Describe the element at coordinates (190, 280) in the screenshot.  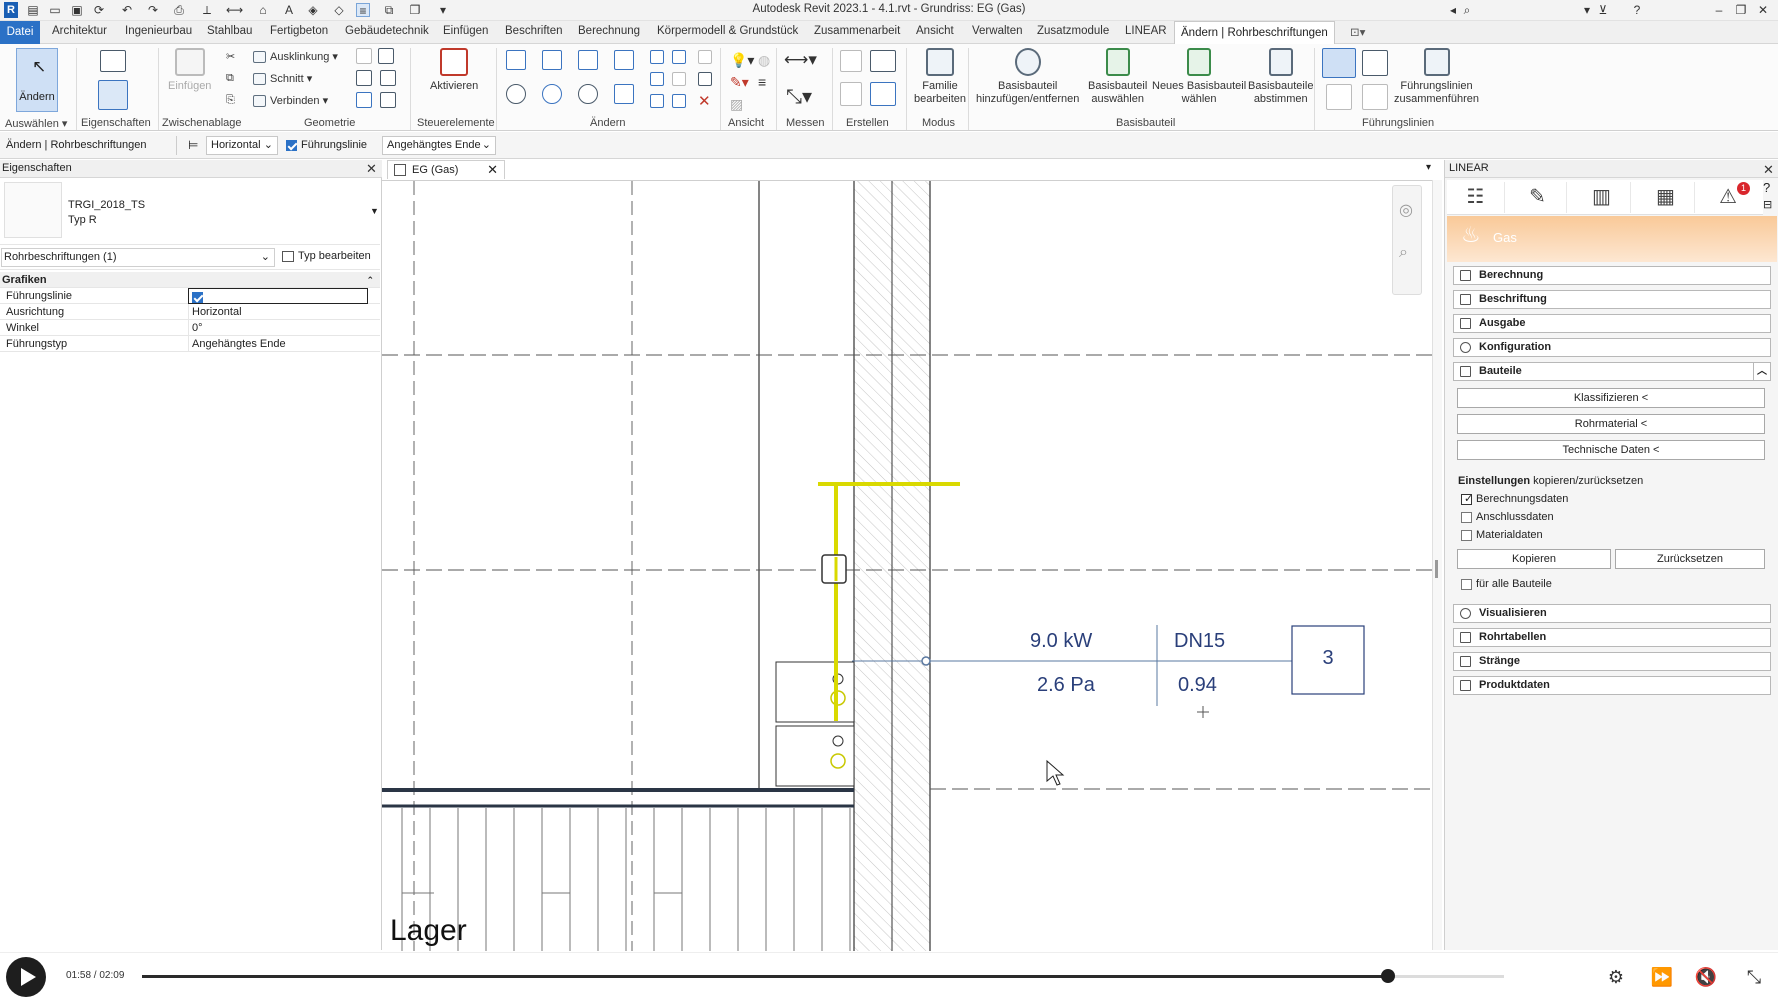
I see `group-grafiken: Grafiken ⌃` at that location.